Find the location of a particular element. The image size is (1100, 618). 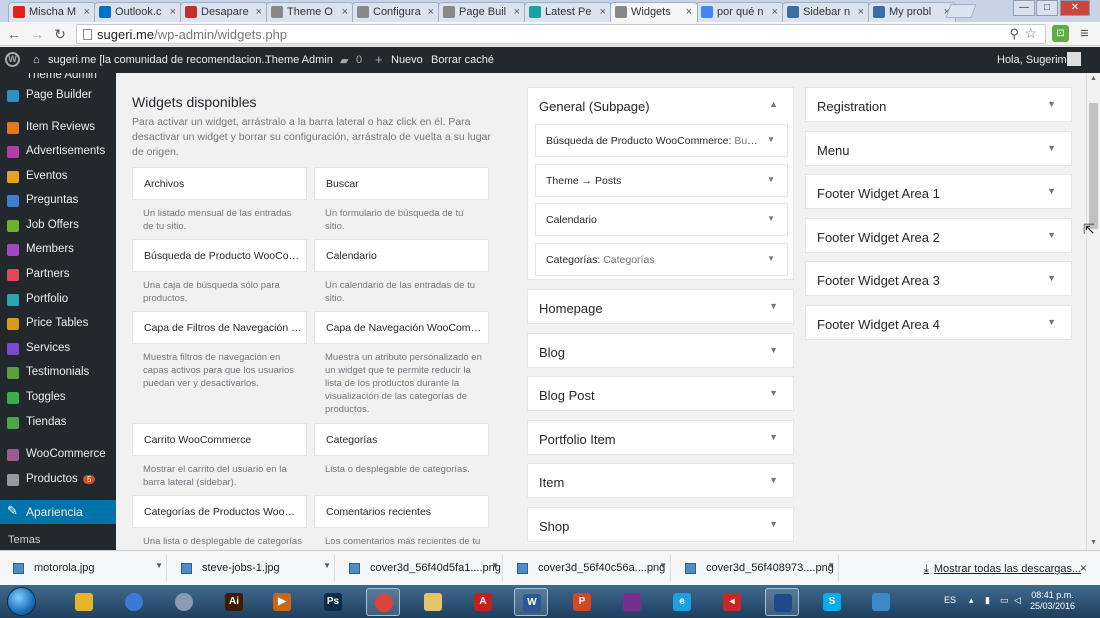

minimize-button: — is located at coordinates (1024, 8).